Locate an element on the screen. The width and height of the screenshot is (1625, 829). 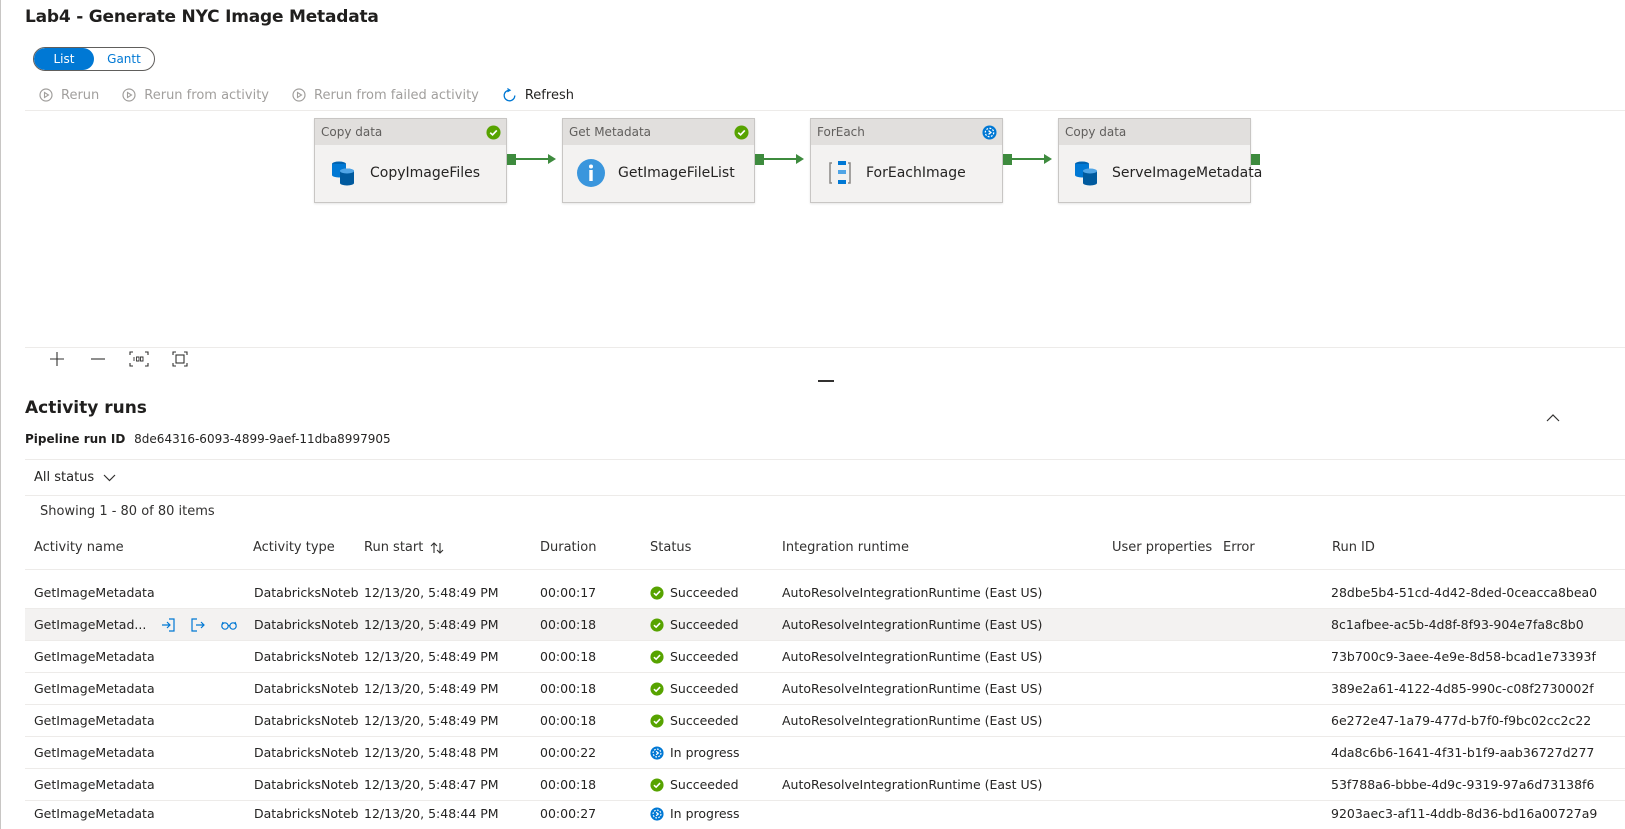
activity-node-get-image-file-list: Get Metadata GetImageFileList is located at coordinates (658, 160).